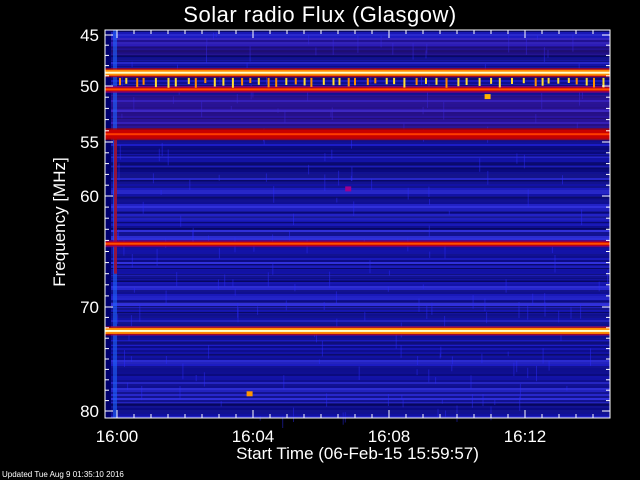 The height and width of the screenshot is (480, 640). Describe the element at coordinates (357, 453) in the screenshot. I see `x-axis-label: Start Time (06-Feb-15 15:59:57)` at that location.